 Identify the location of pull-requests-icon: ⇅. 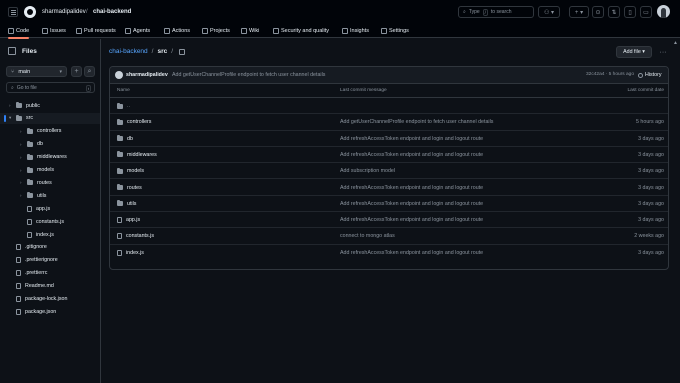
(614, 12).